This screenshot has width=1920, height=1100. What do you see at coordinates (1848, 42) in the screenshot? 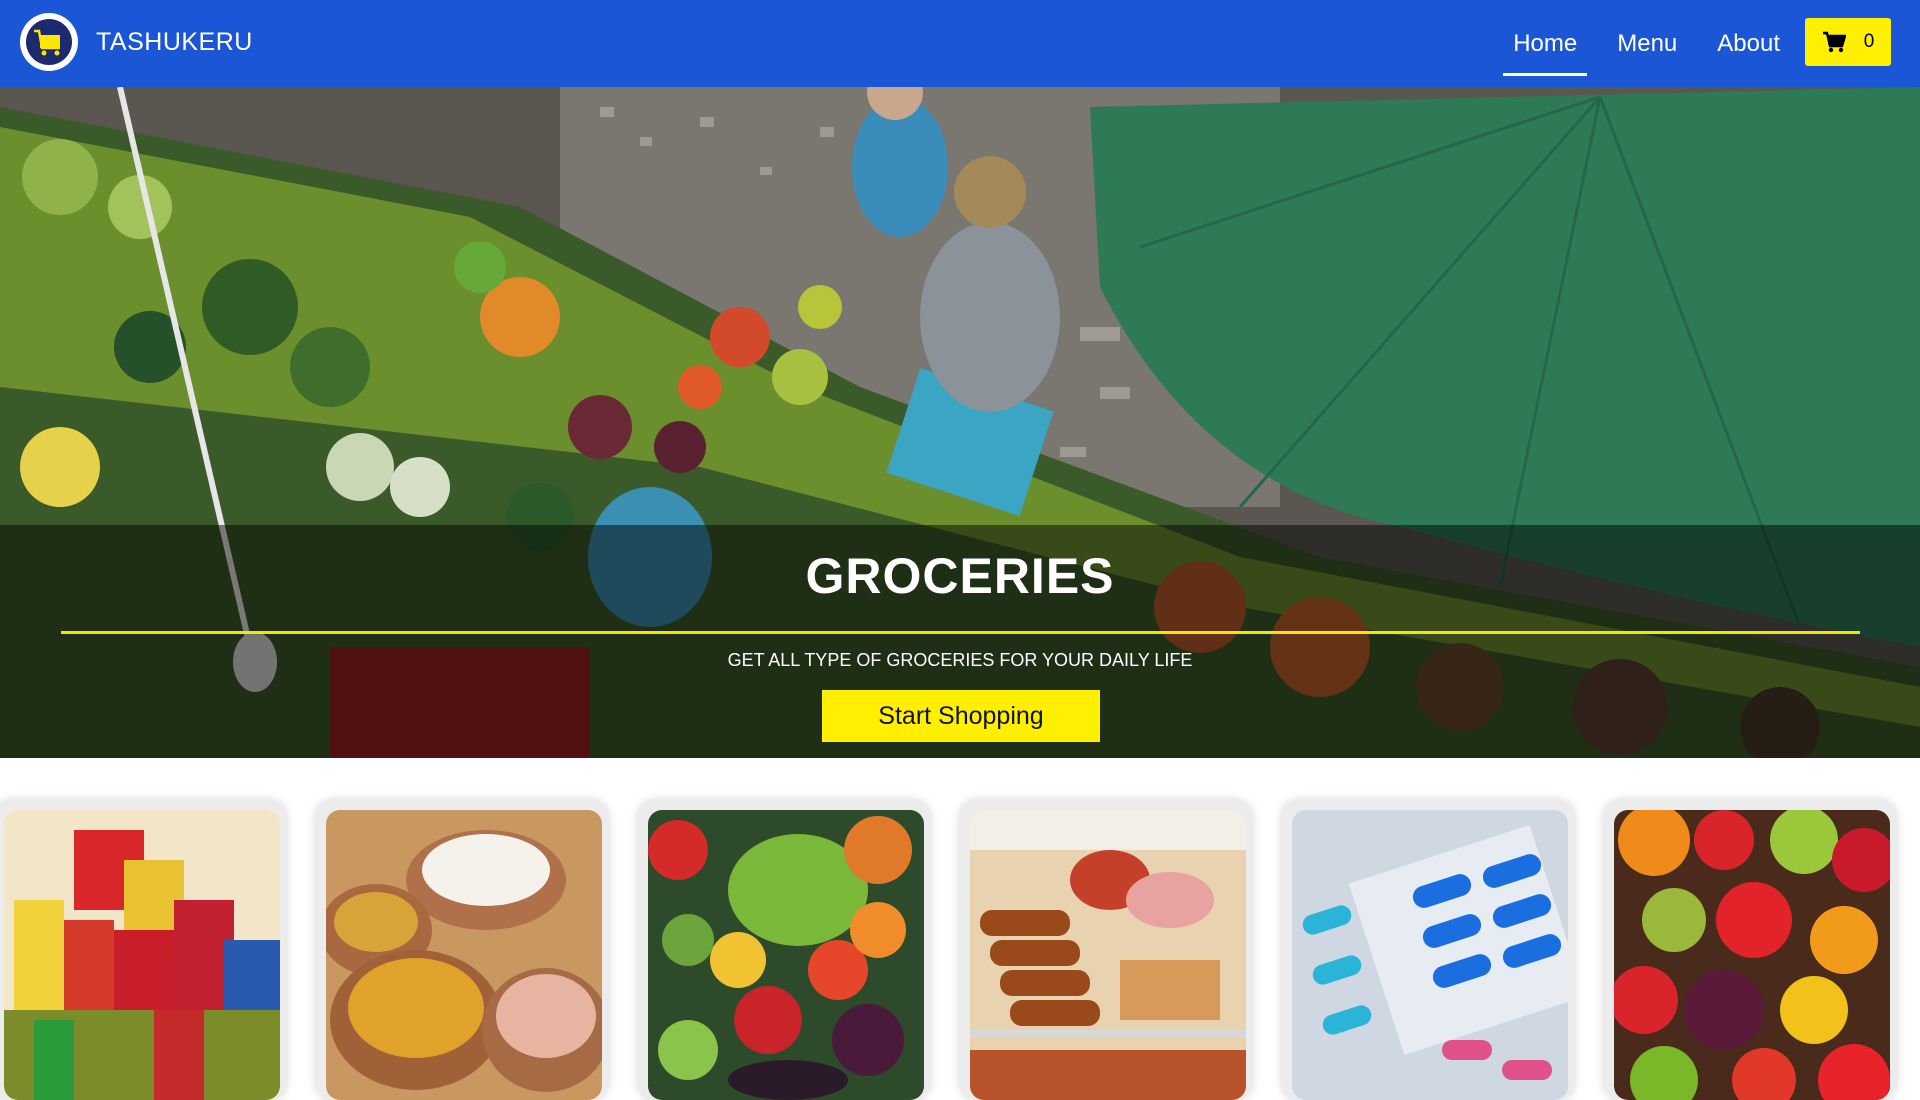
I see `cart-button: 0` at bounding box center [1848, 42].